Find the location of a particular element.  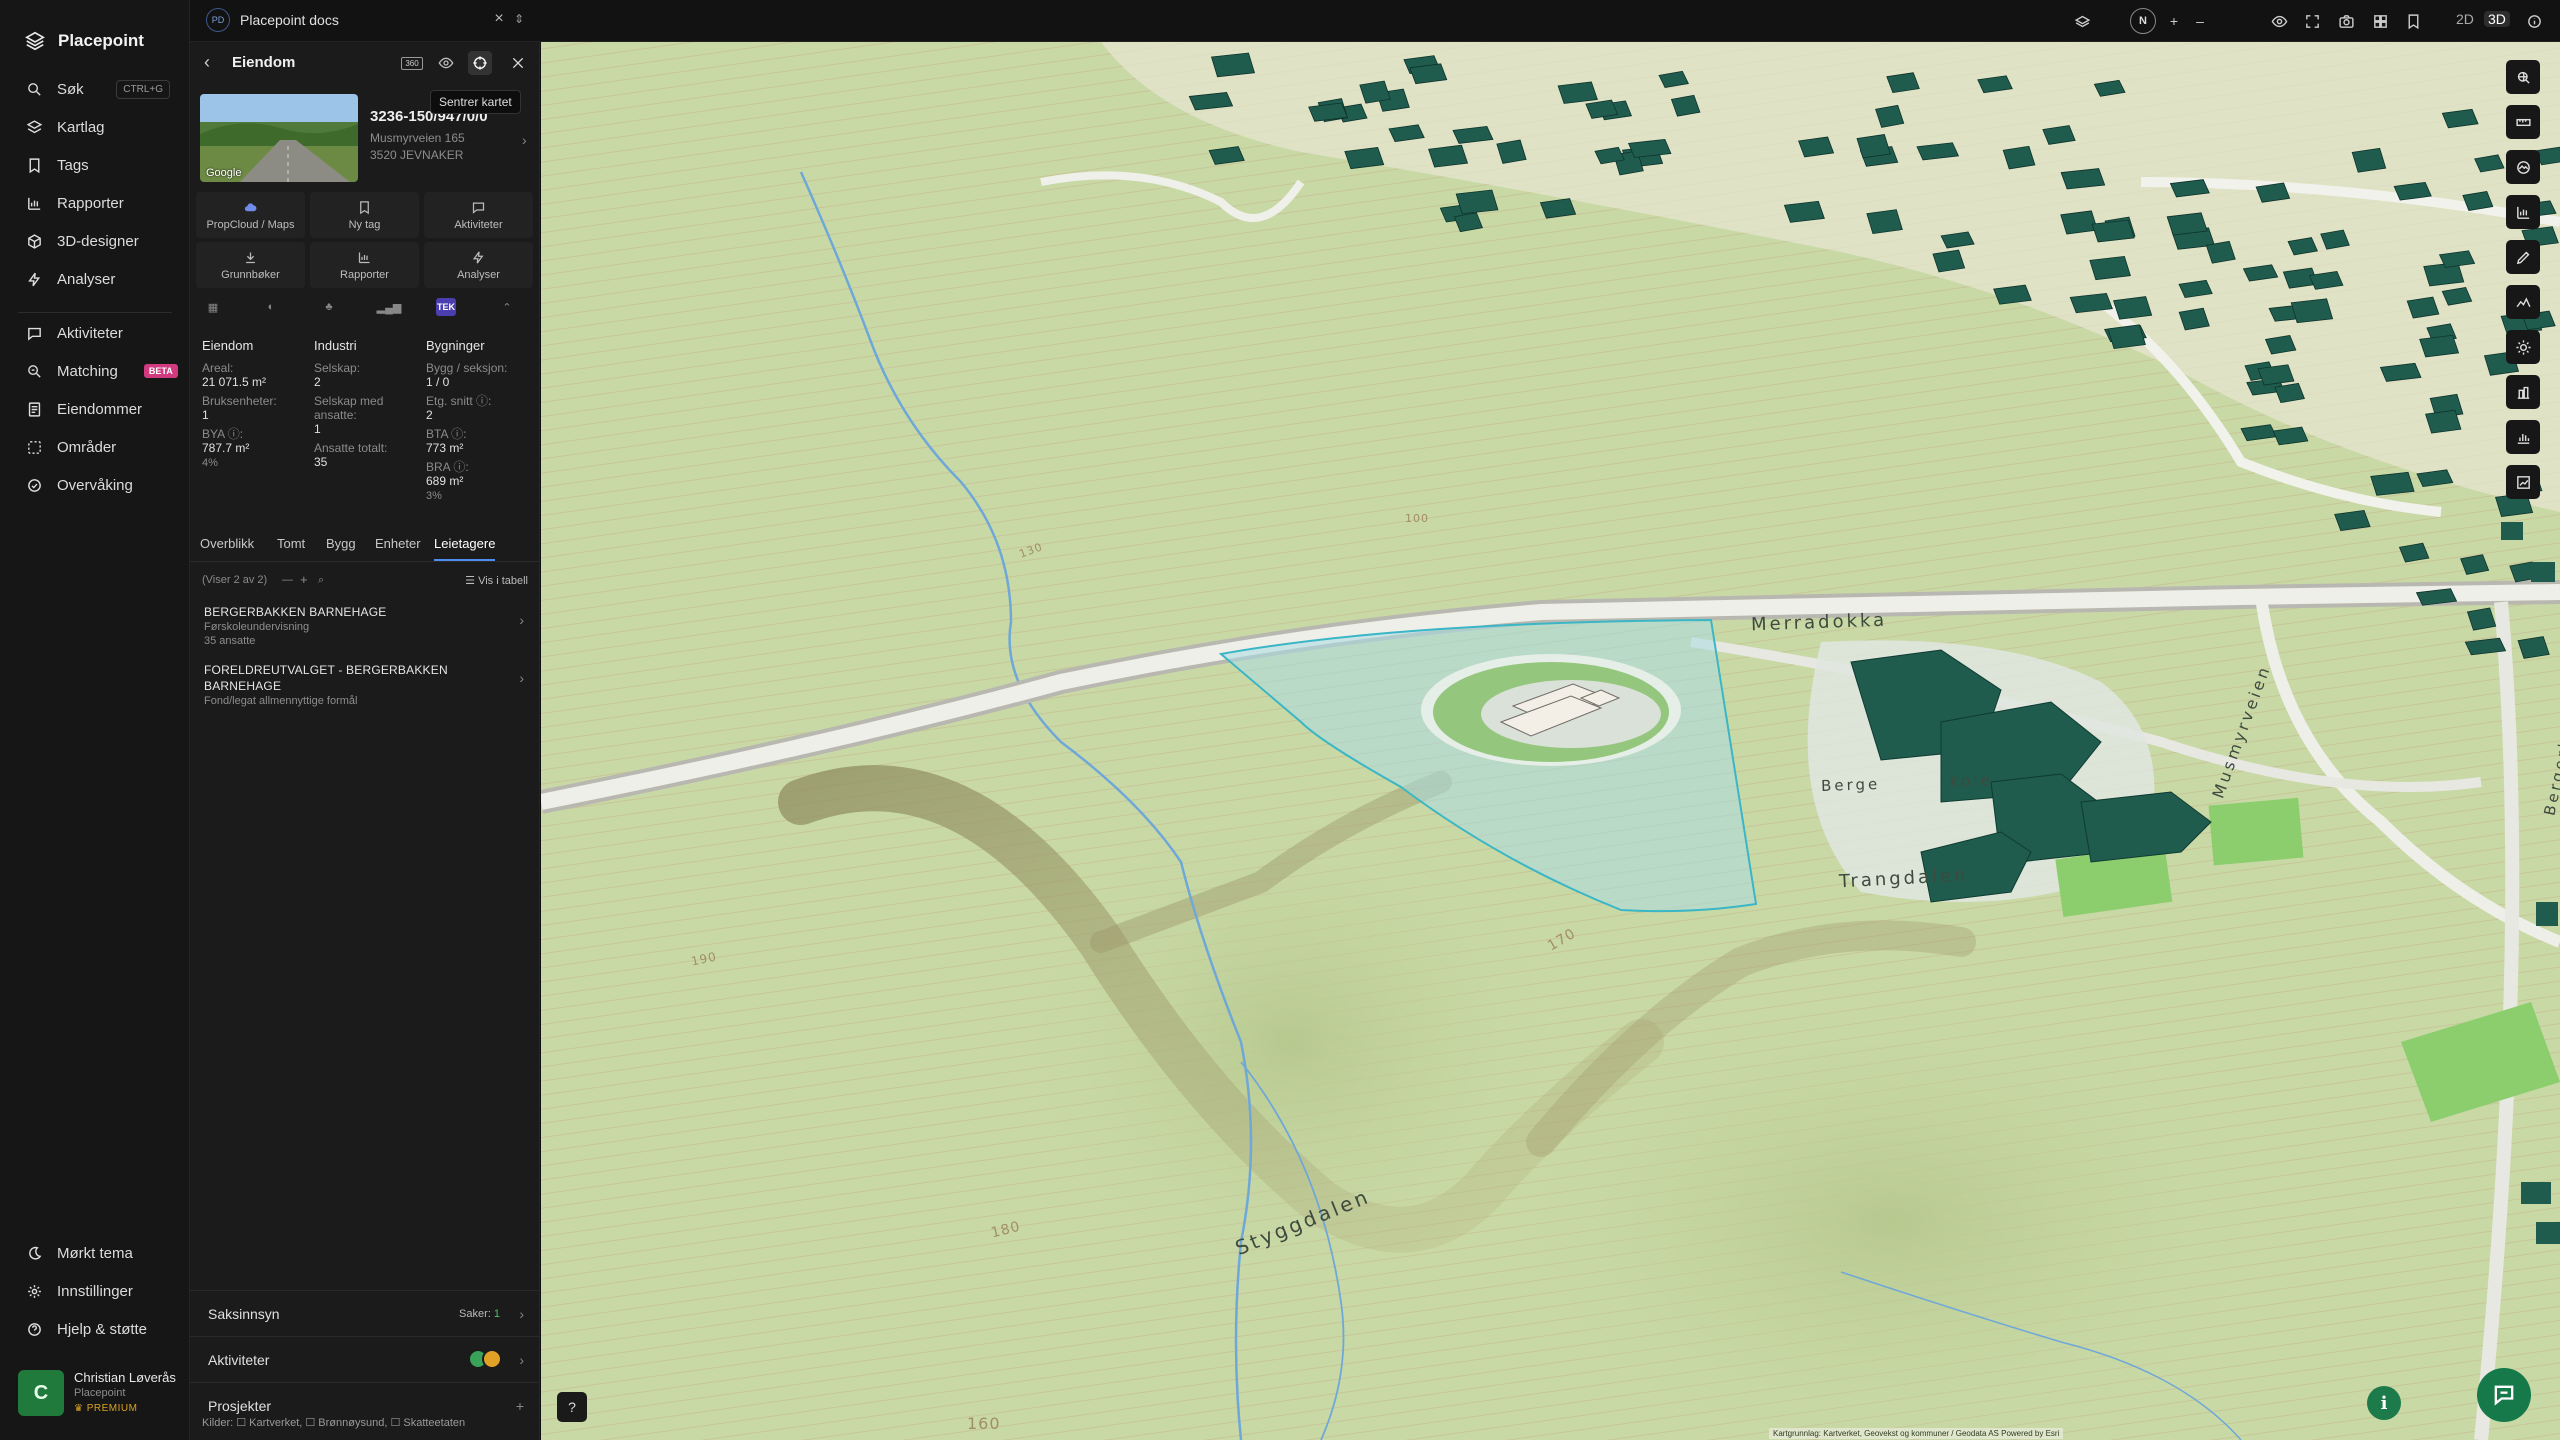

info-button: i is located at coordinates (2384, 1403).